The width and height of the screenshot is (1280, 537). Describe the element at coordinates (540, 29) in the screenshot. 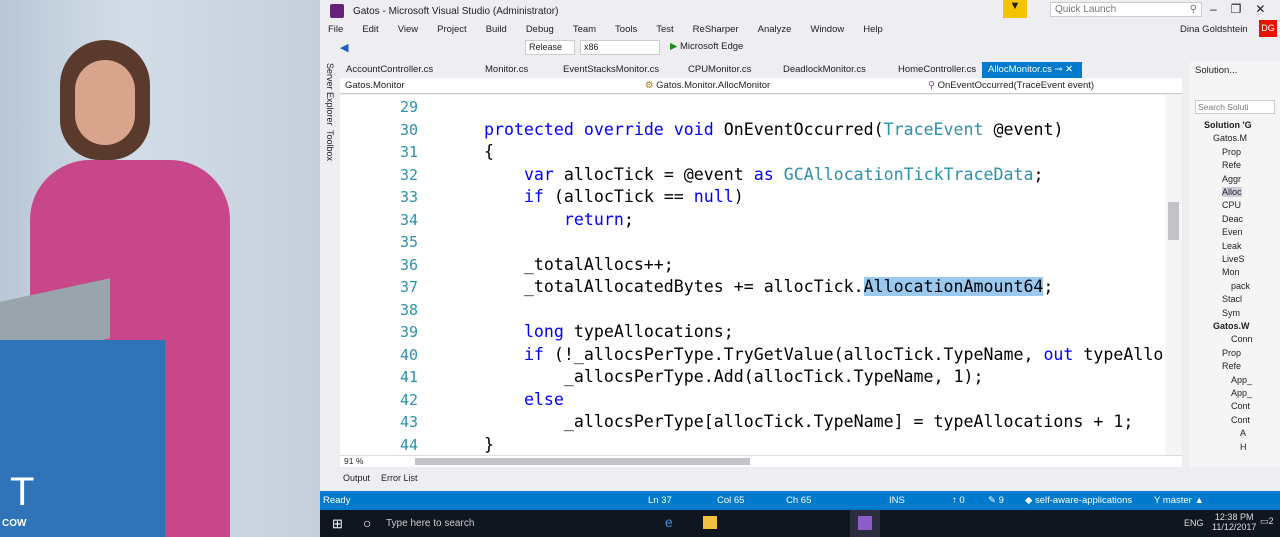

I see `menu-item-debug: Debug` at that location.